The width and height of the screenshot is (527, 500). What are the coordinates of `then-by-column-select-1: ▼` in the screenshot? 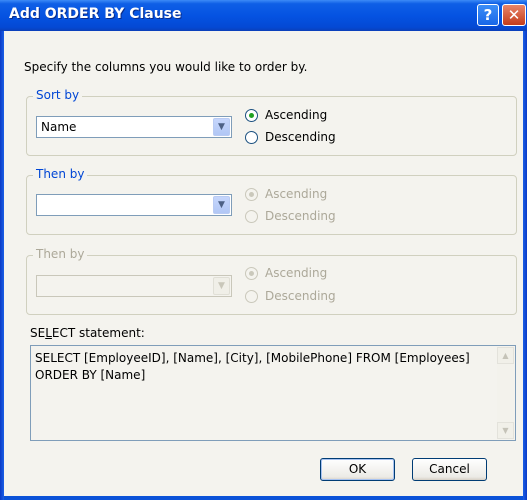 It's located at (134, 205).